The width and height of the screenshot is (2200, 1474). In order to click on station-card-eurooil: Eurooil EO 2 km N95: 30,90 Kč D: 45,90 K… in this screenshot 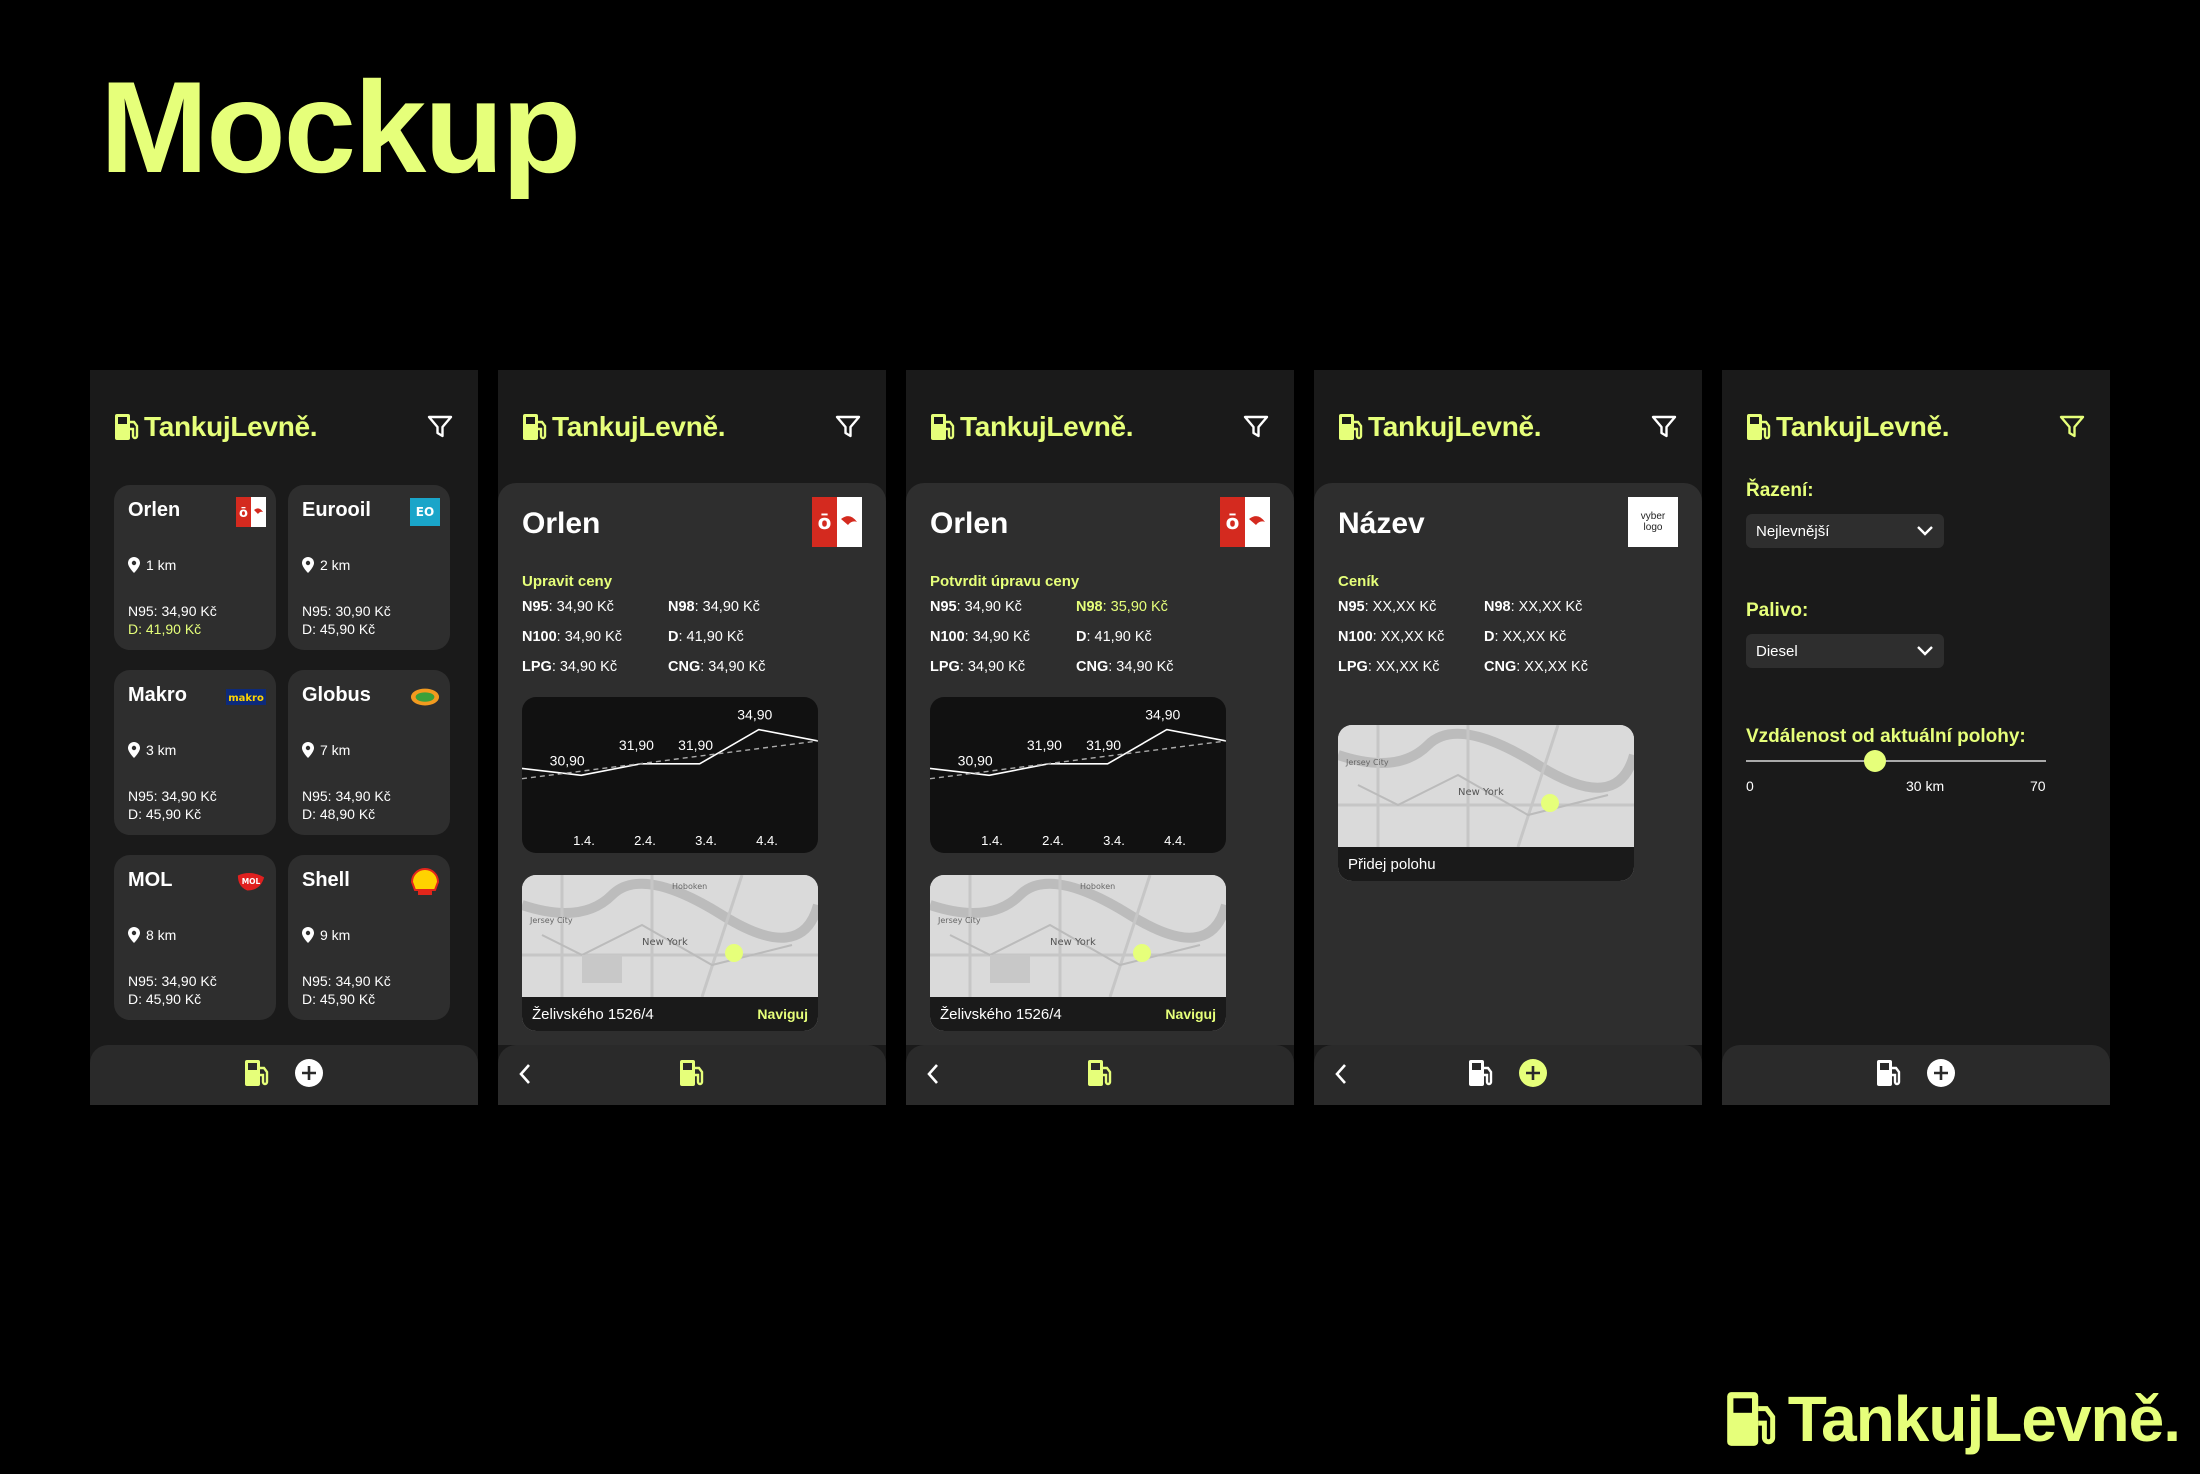, I will do `click(369, 567)`.